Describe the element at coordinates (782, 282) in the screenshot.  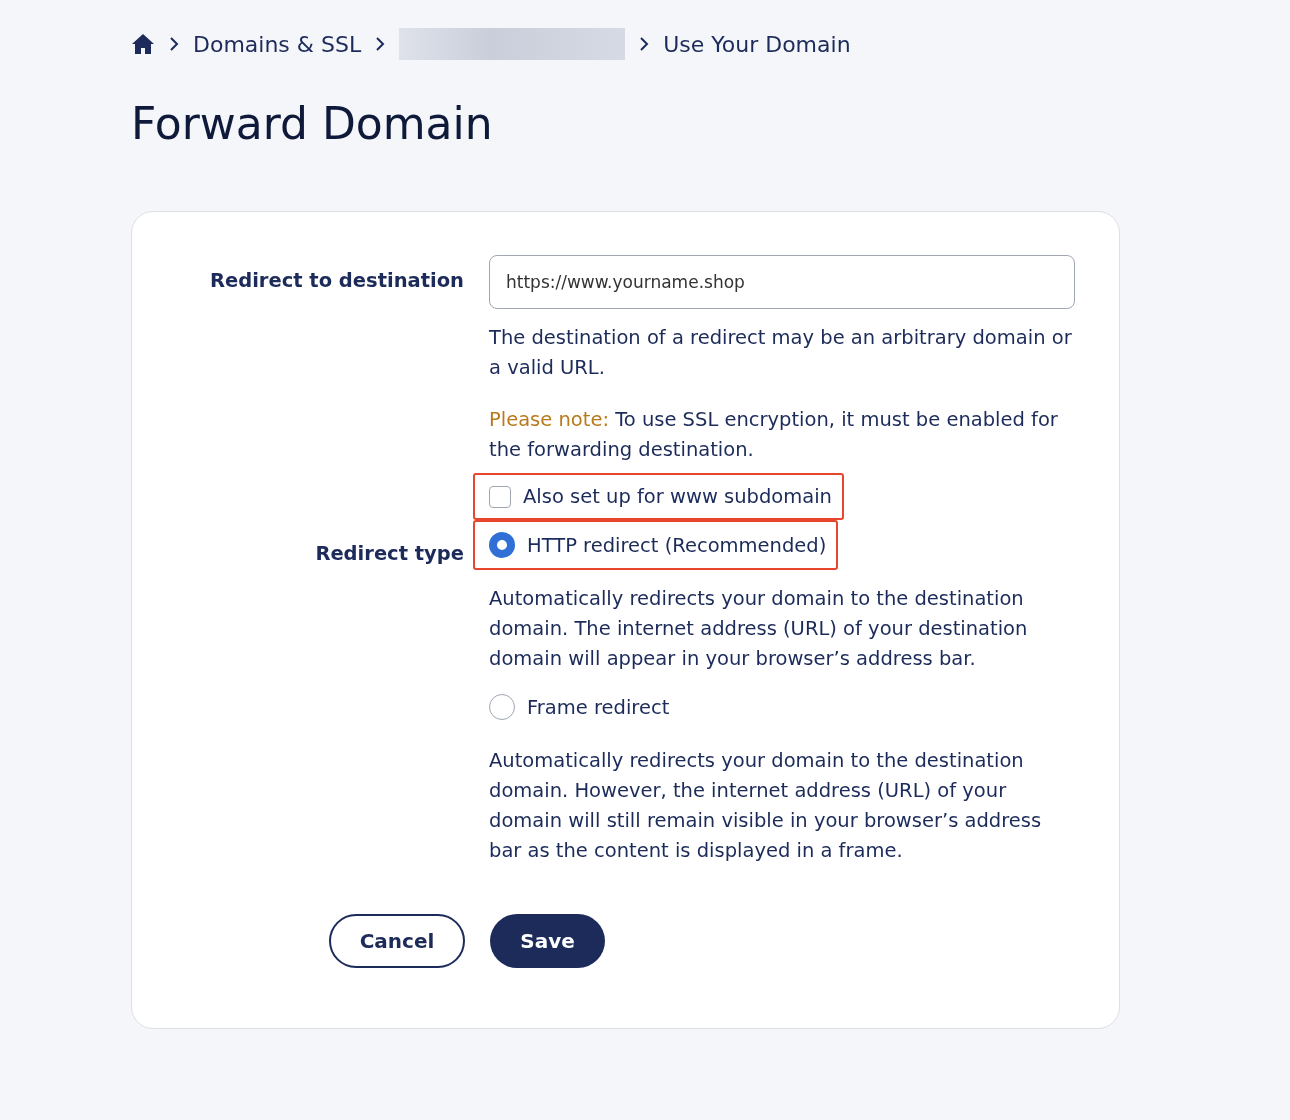
I see `destination-input: https://www.yourname.shop` at that location.